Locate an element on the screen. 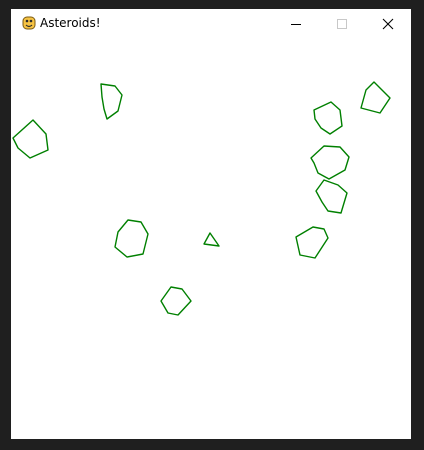 The image size is (424, 450). maximize-button is located at coordinates (342, 24).